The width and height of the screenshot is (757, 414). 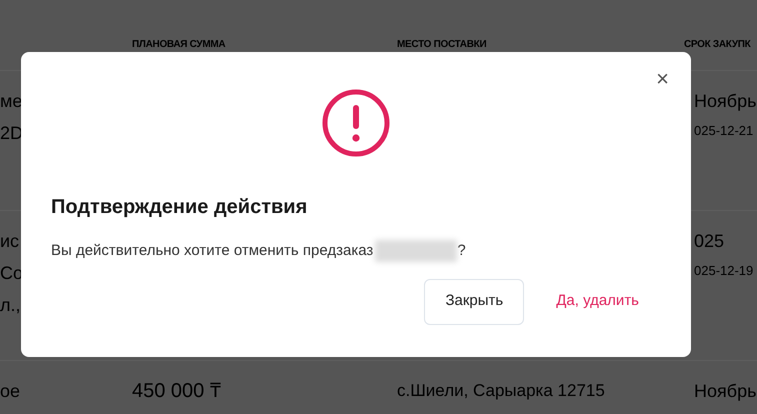 I want to click on table-cell-text: л.,, so click(x=10, y=305).